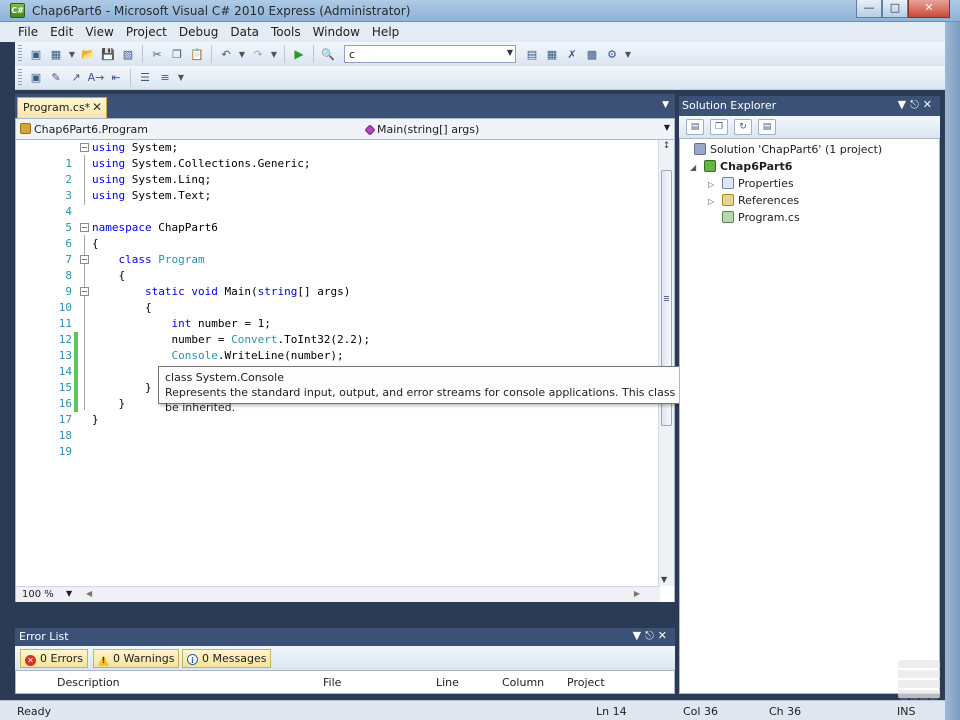  Describe the element at coordinates (666, 363) in the screenshot. I see `vertical-scrollbar: ↕ ▼` at that location.